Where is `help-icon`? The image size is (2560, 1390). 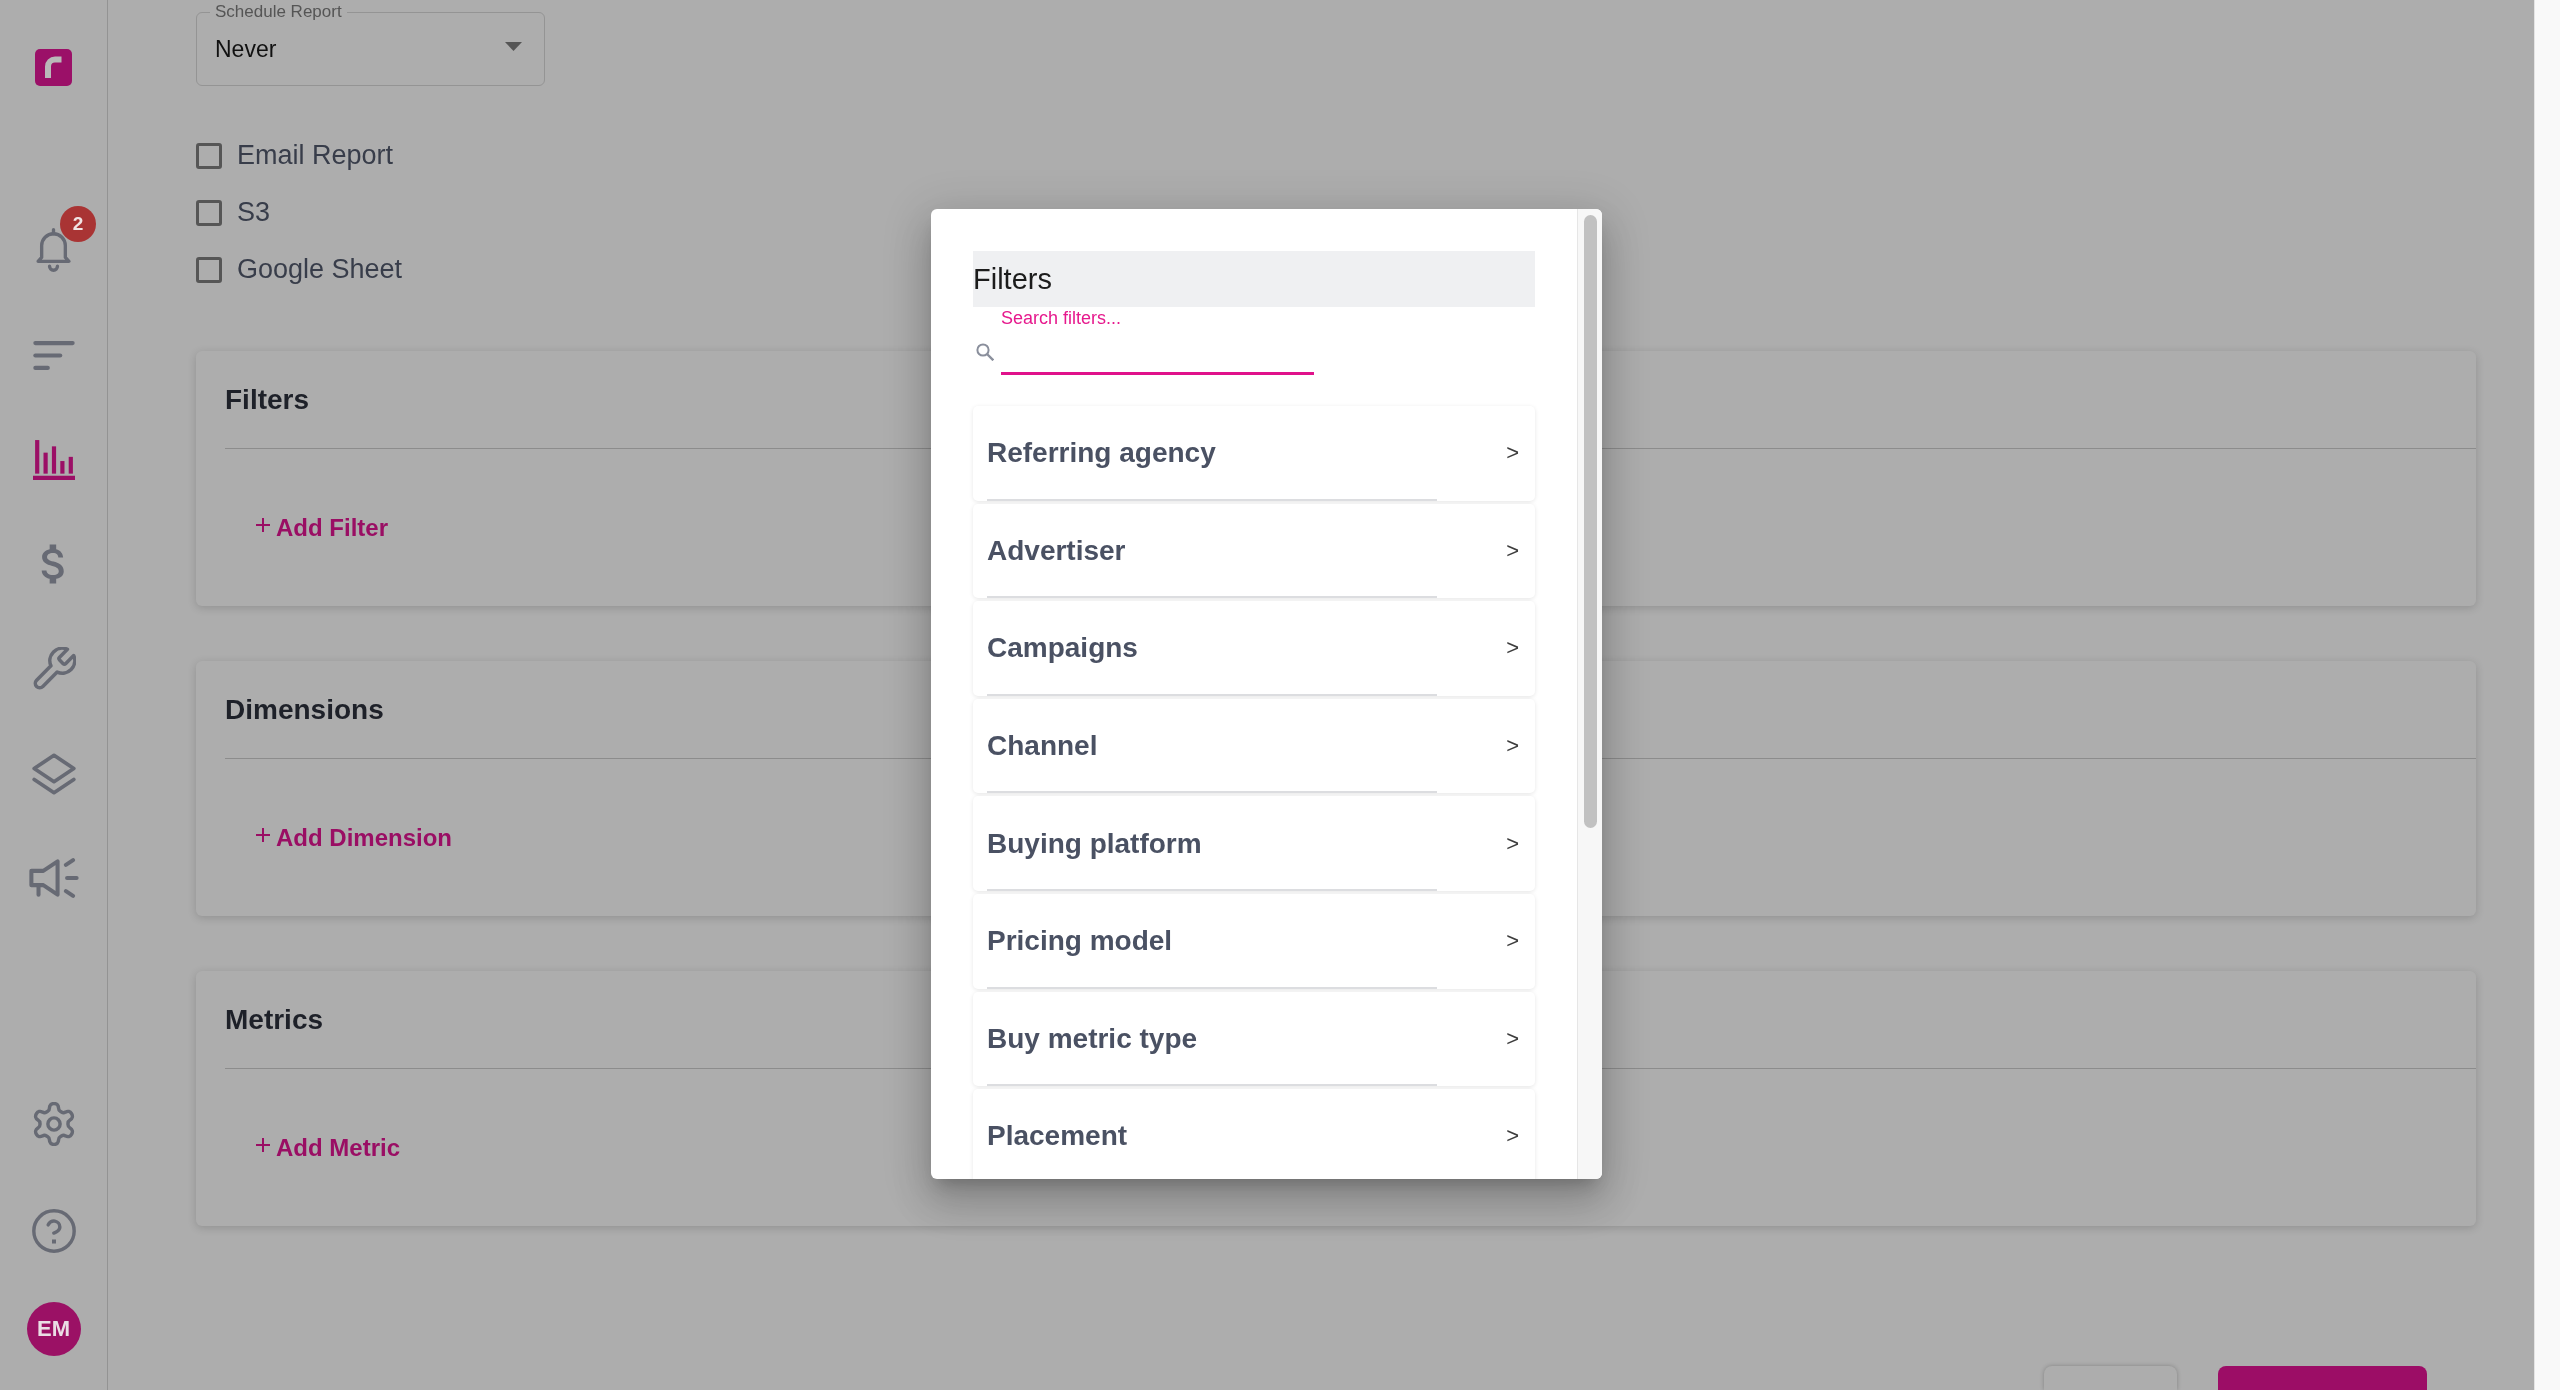 help-icon is located at coordinates (53, 1231).